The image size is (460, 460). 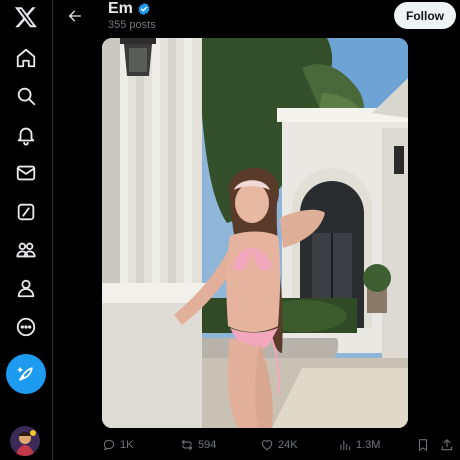 I want to click on repost-count: 594, so click(x=207, y=445).